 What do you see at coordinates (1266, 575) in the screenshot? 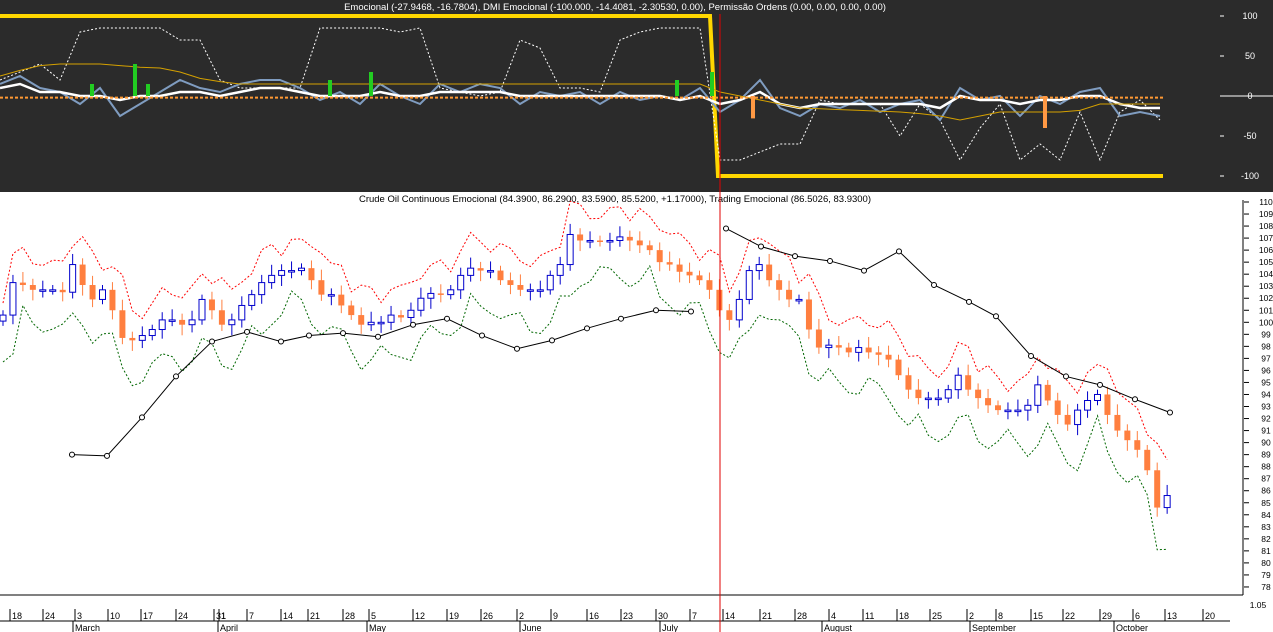
I see `y-tick-label: 79` at bounding box center [1266, 575].